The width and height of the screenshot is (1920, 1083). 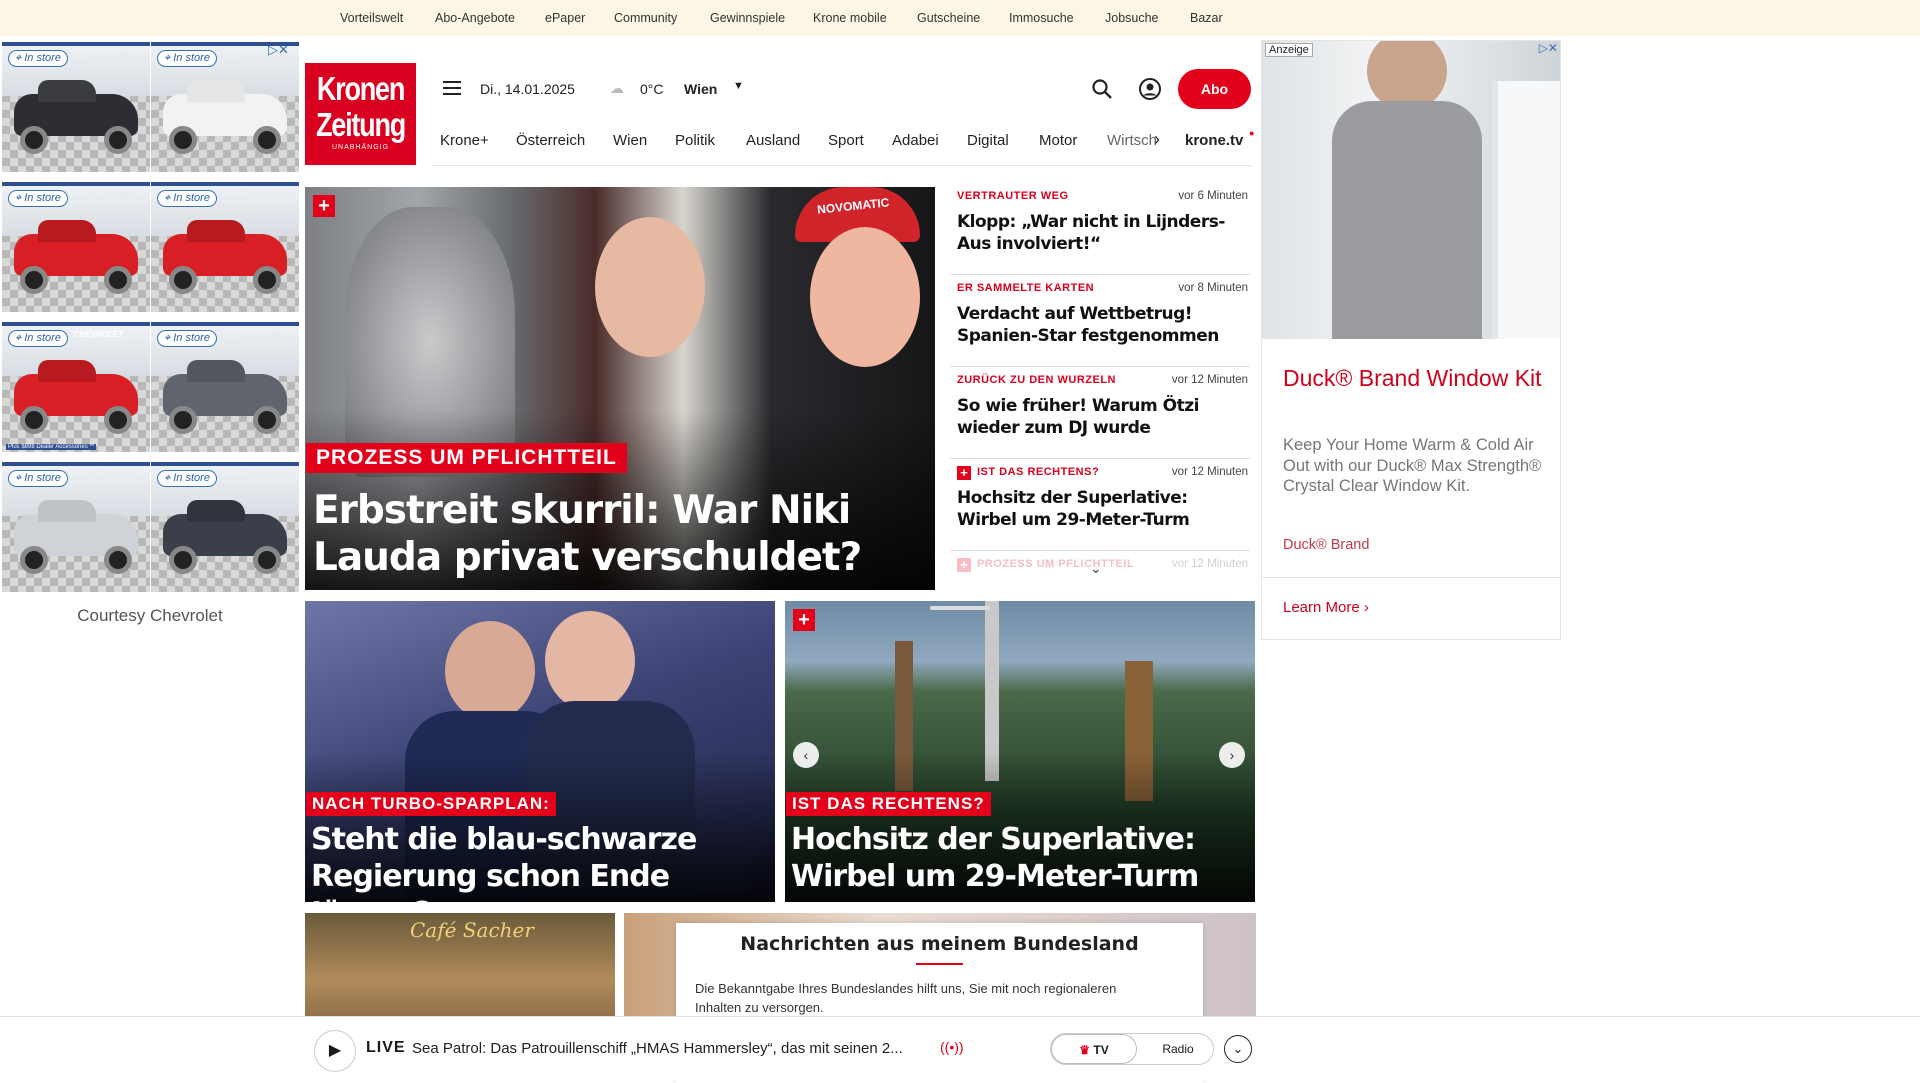 I want to click on temperature: 0°C, so click(x=652, y=89).